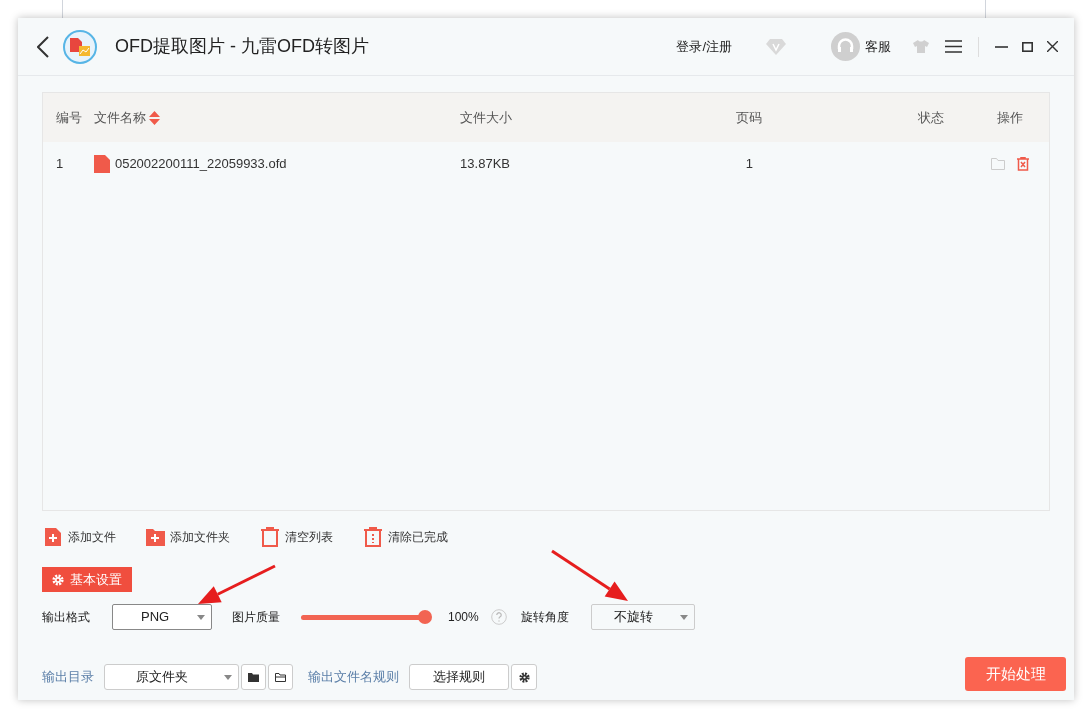 Image resolution: width=1092 pixels, height=718 pixels. What do you see at coordinates (80, 537) in the screenshot?
I see `toolbar-button: 添加文件` at bounding box center [80, 537].